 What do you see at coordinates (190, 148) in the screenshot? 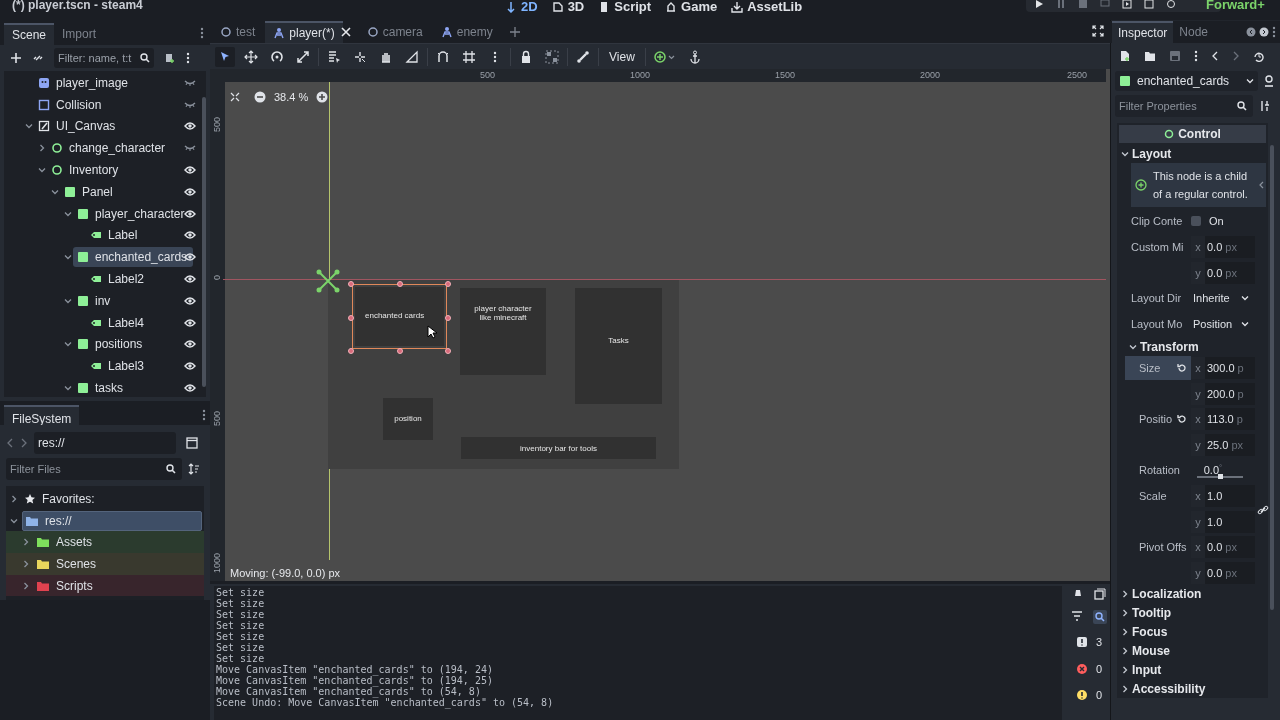
I see `closed-eye-icon` at bounding box center [190, 148].